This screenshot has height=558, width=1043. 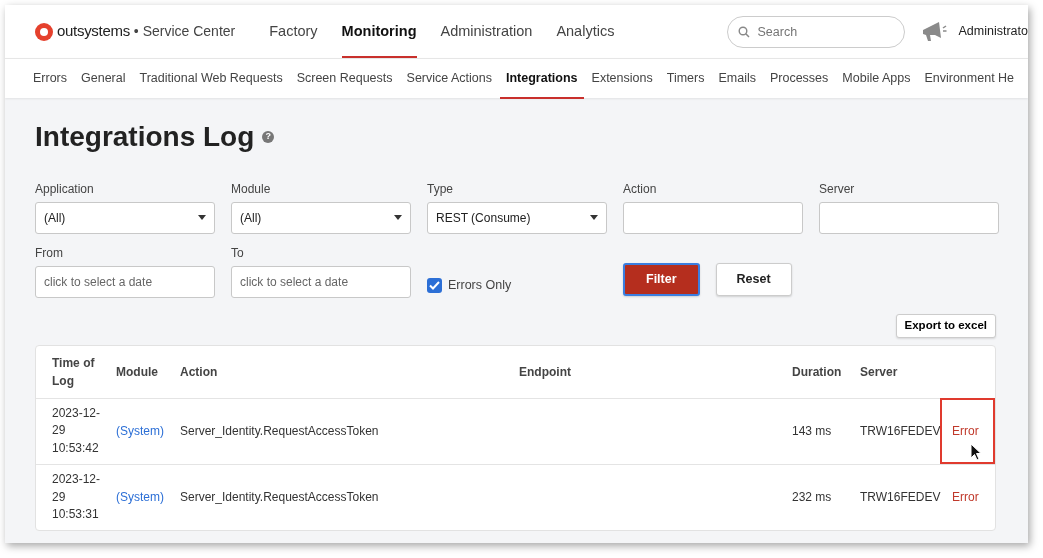 What do you see at coordinates (77, 431) in the screenshot?
I see `table-cell-text: 2023-12-29 10:53:42` at bounding box center [77, 431].